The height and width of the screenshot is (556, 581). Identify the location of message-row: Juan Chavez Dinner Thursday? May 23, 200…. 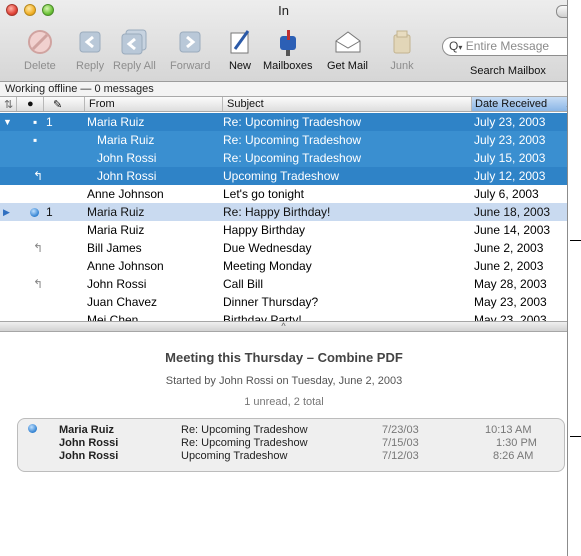
(283, 302).